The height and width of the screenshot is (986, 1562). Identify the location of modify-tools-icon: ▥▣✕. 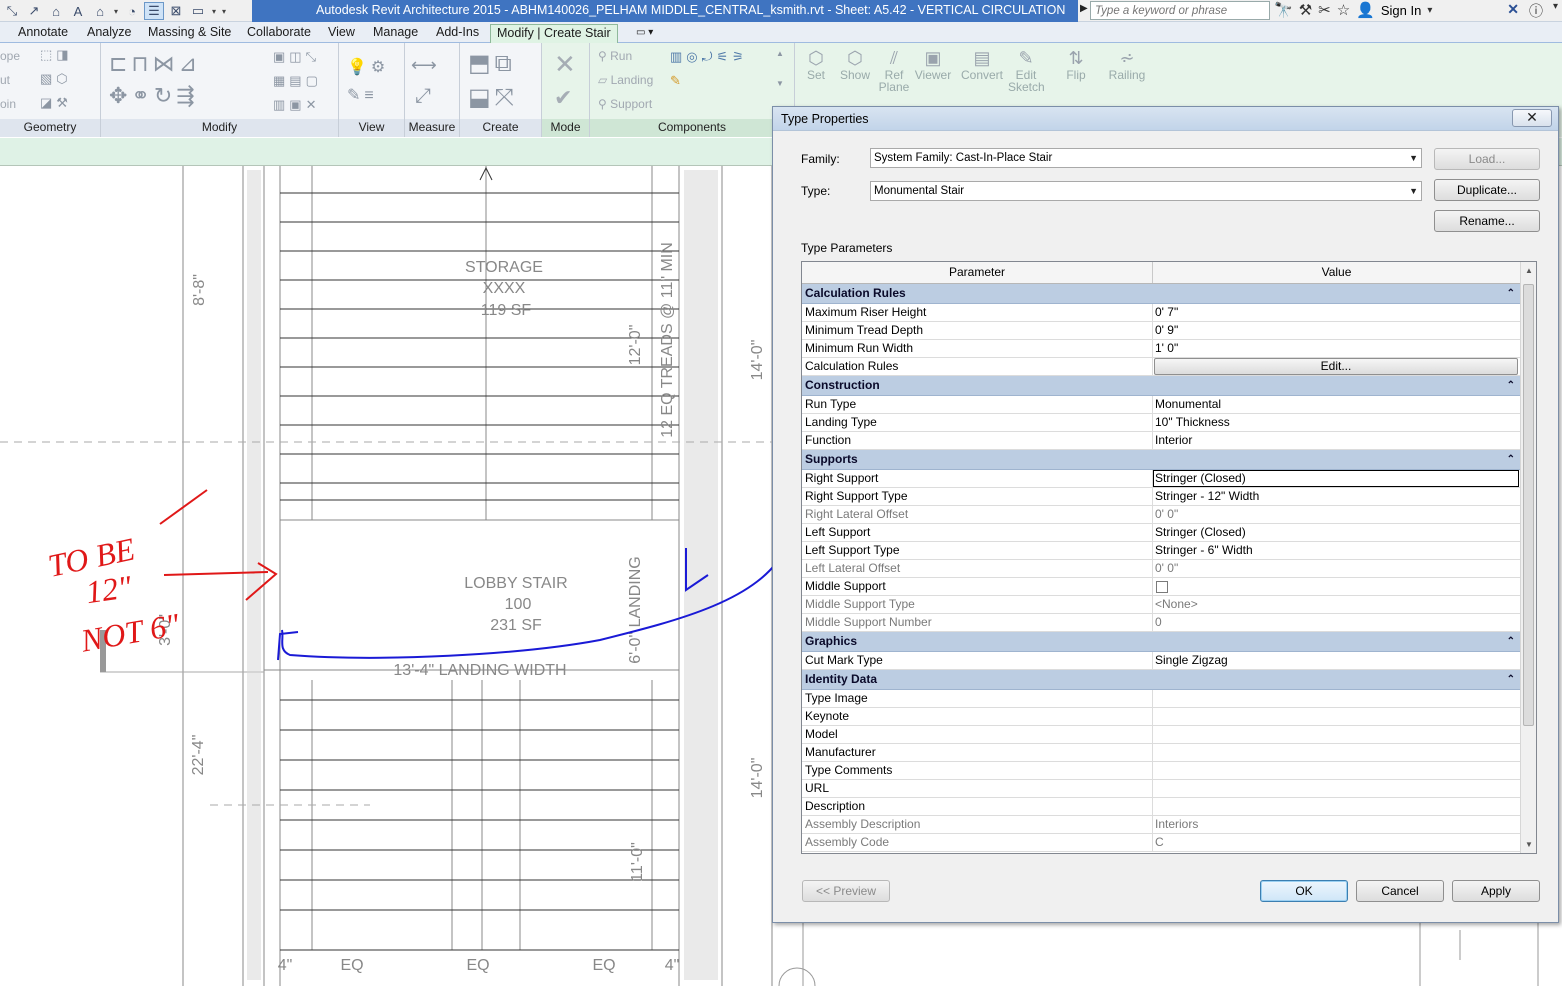
(296, 105).